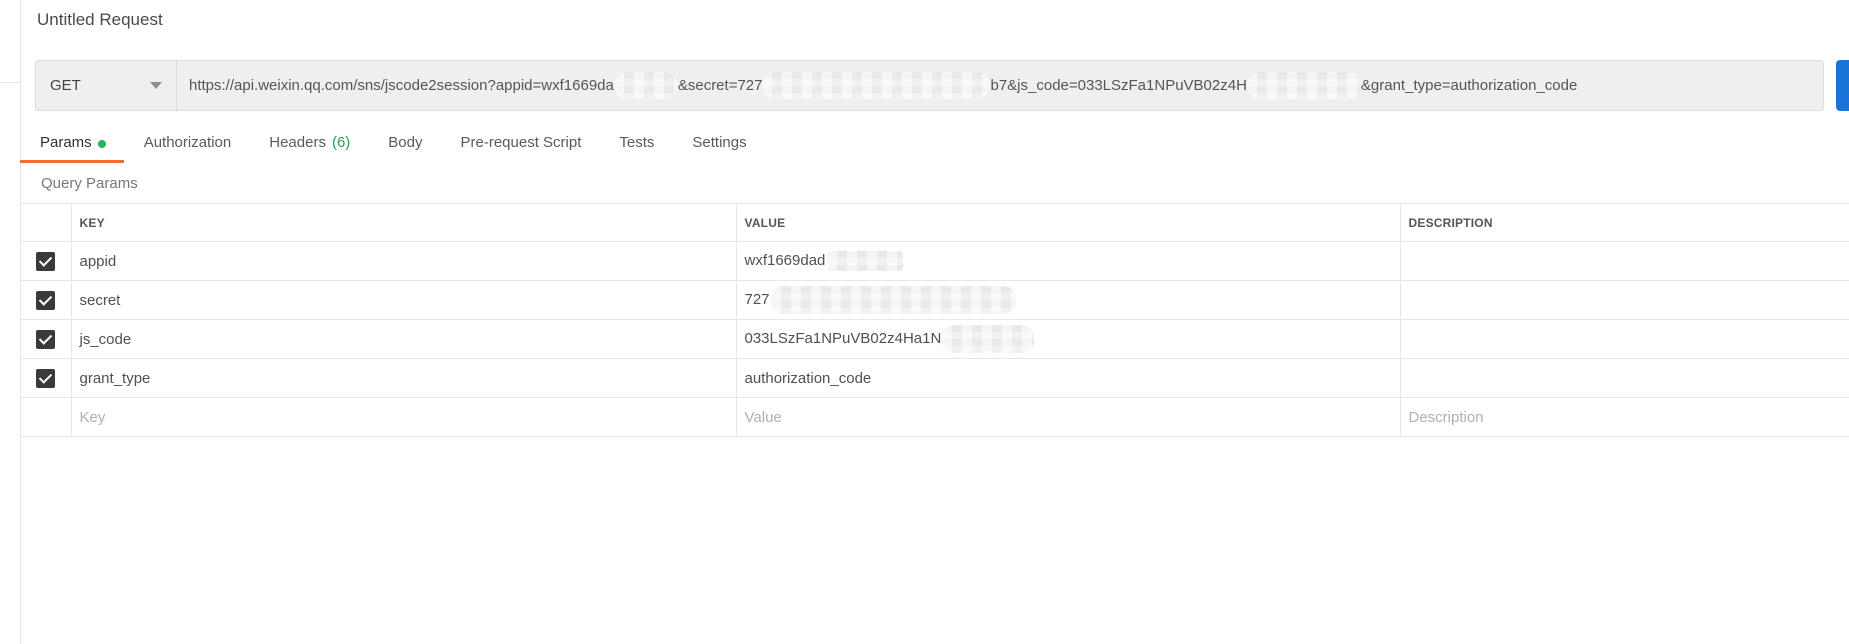  What do you see at coordinates (101, 144) in the screenshot?
I see `status-dot-icon` at bounding box center [101, 144].